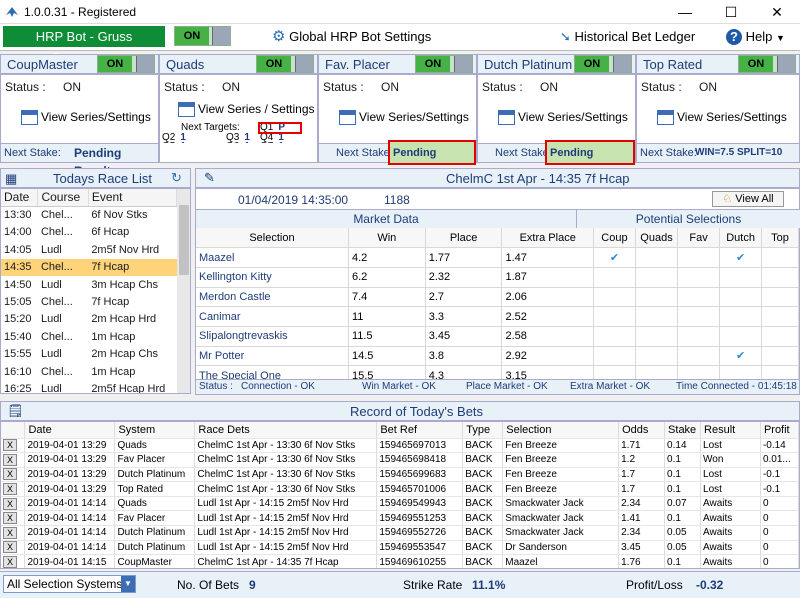 The height and width of the screenshot is (598, 800). Describe the element at coordinates (483, 430) in the screenshot. I see `bets-col-header: Type` at that location.